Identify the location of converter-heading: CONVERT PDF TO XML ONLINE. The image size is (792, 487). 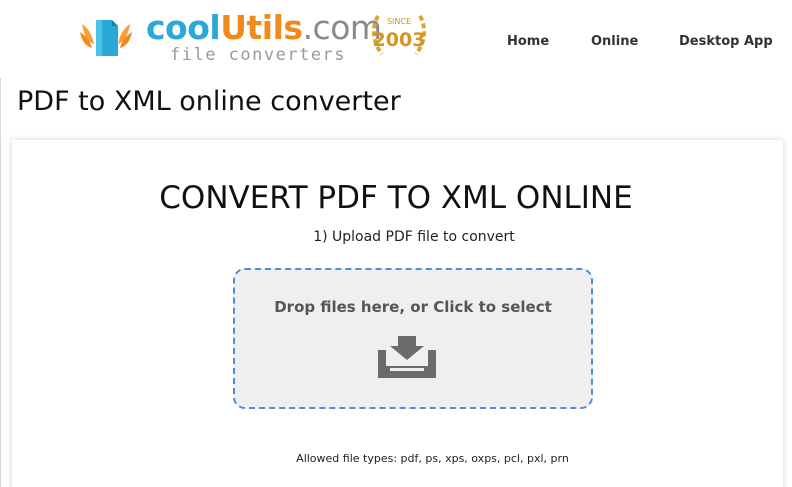
(396, 198).